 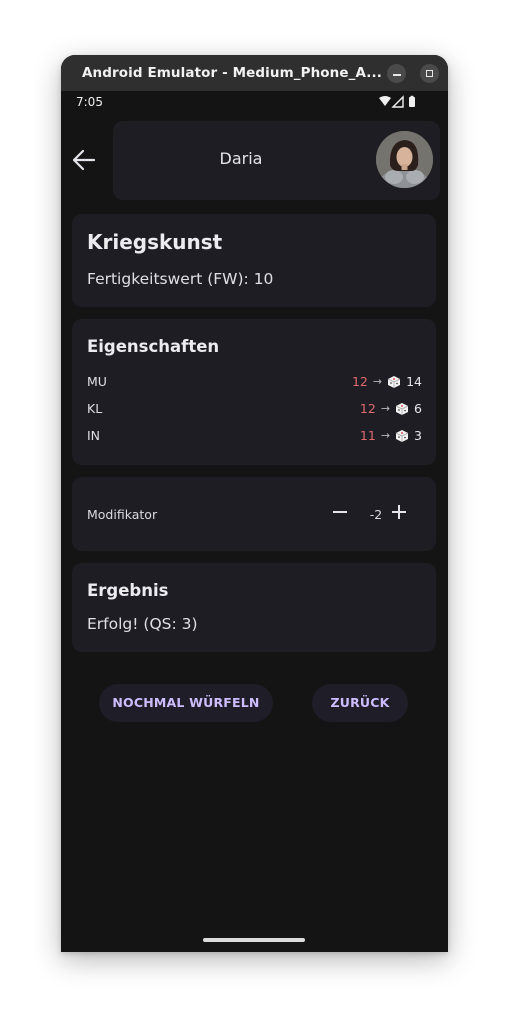 I want to click on skill-card: Kriegskunst Fertigkeitswert (FW): 10, so click(x=254, y=260).